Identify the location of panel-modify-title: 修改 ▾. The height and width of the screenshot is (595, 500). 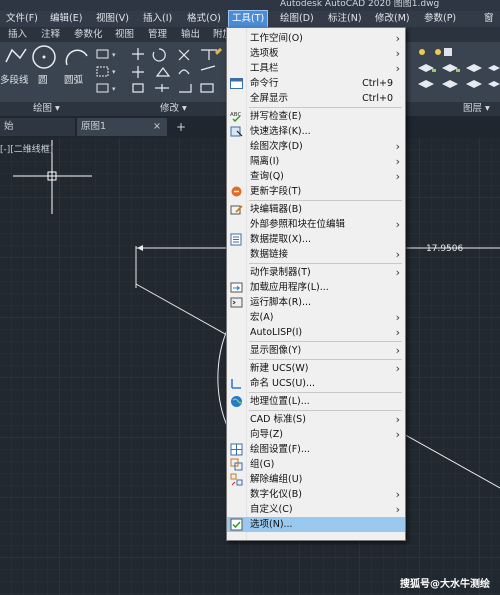
(173, 109).